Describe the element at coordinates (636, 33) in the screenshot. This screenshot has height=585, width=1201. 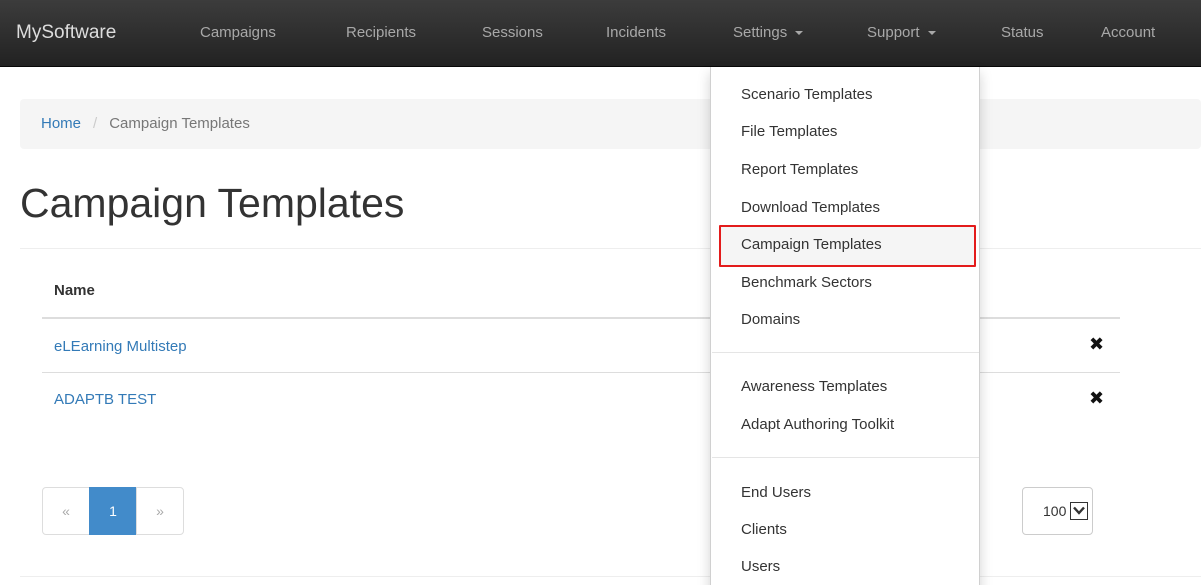
I see `nav-incidents: Incidents` at that location.